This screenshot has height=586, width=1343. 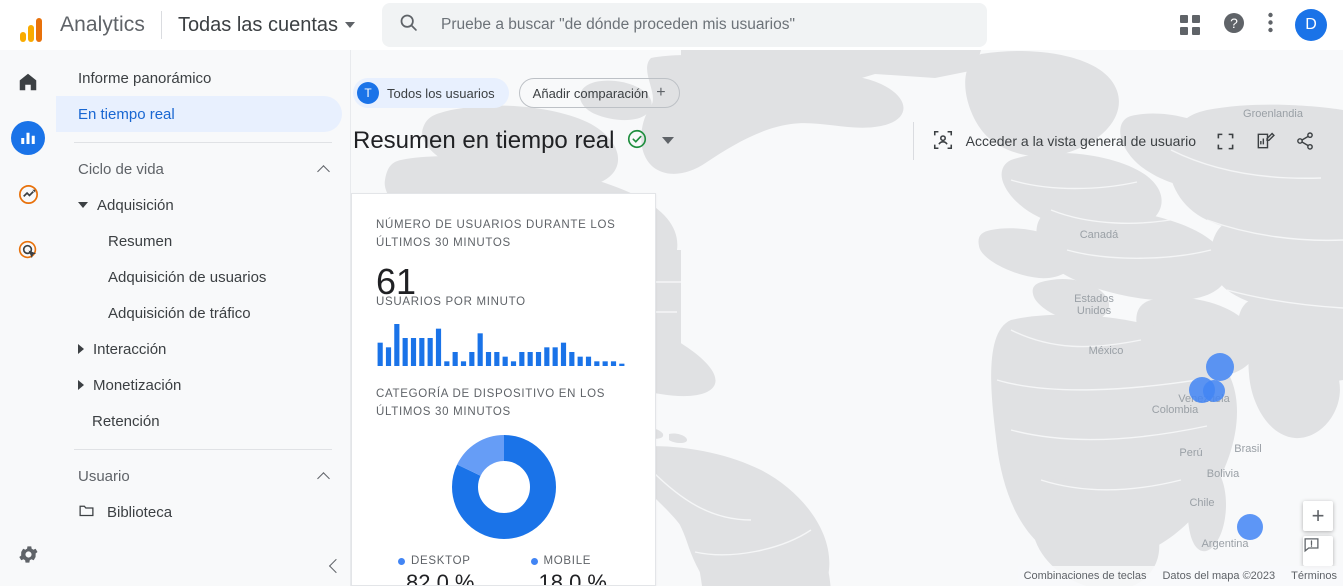 What do you see at coordinates (121, 169) in the screenshot?
I see `sidebar-section-label: Ciclo de vida` at bounding box center [121, 169].